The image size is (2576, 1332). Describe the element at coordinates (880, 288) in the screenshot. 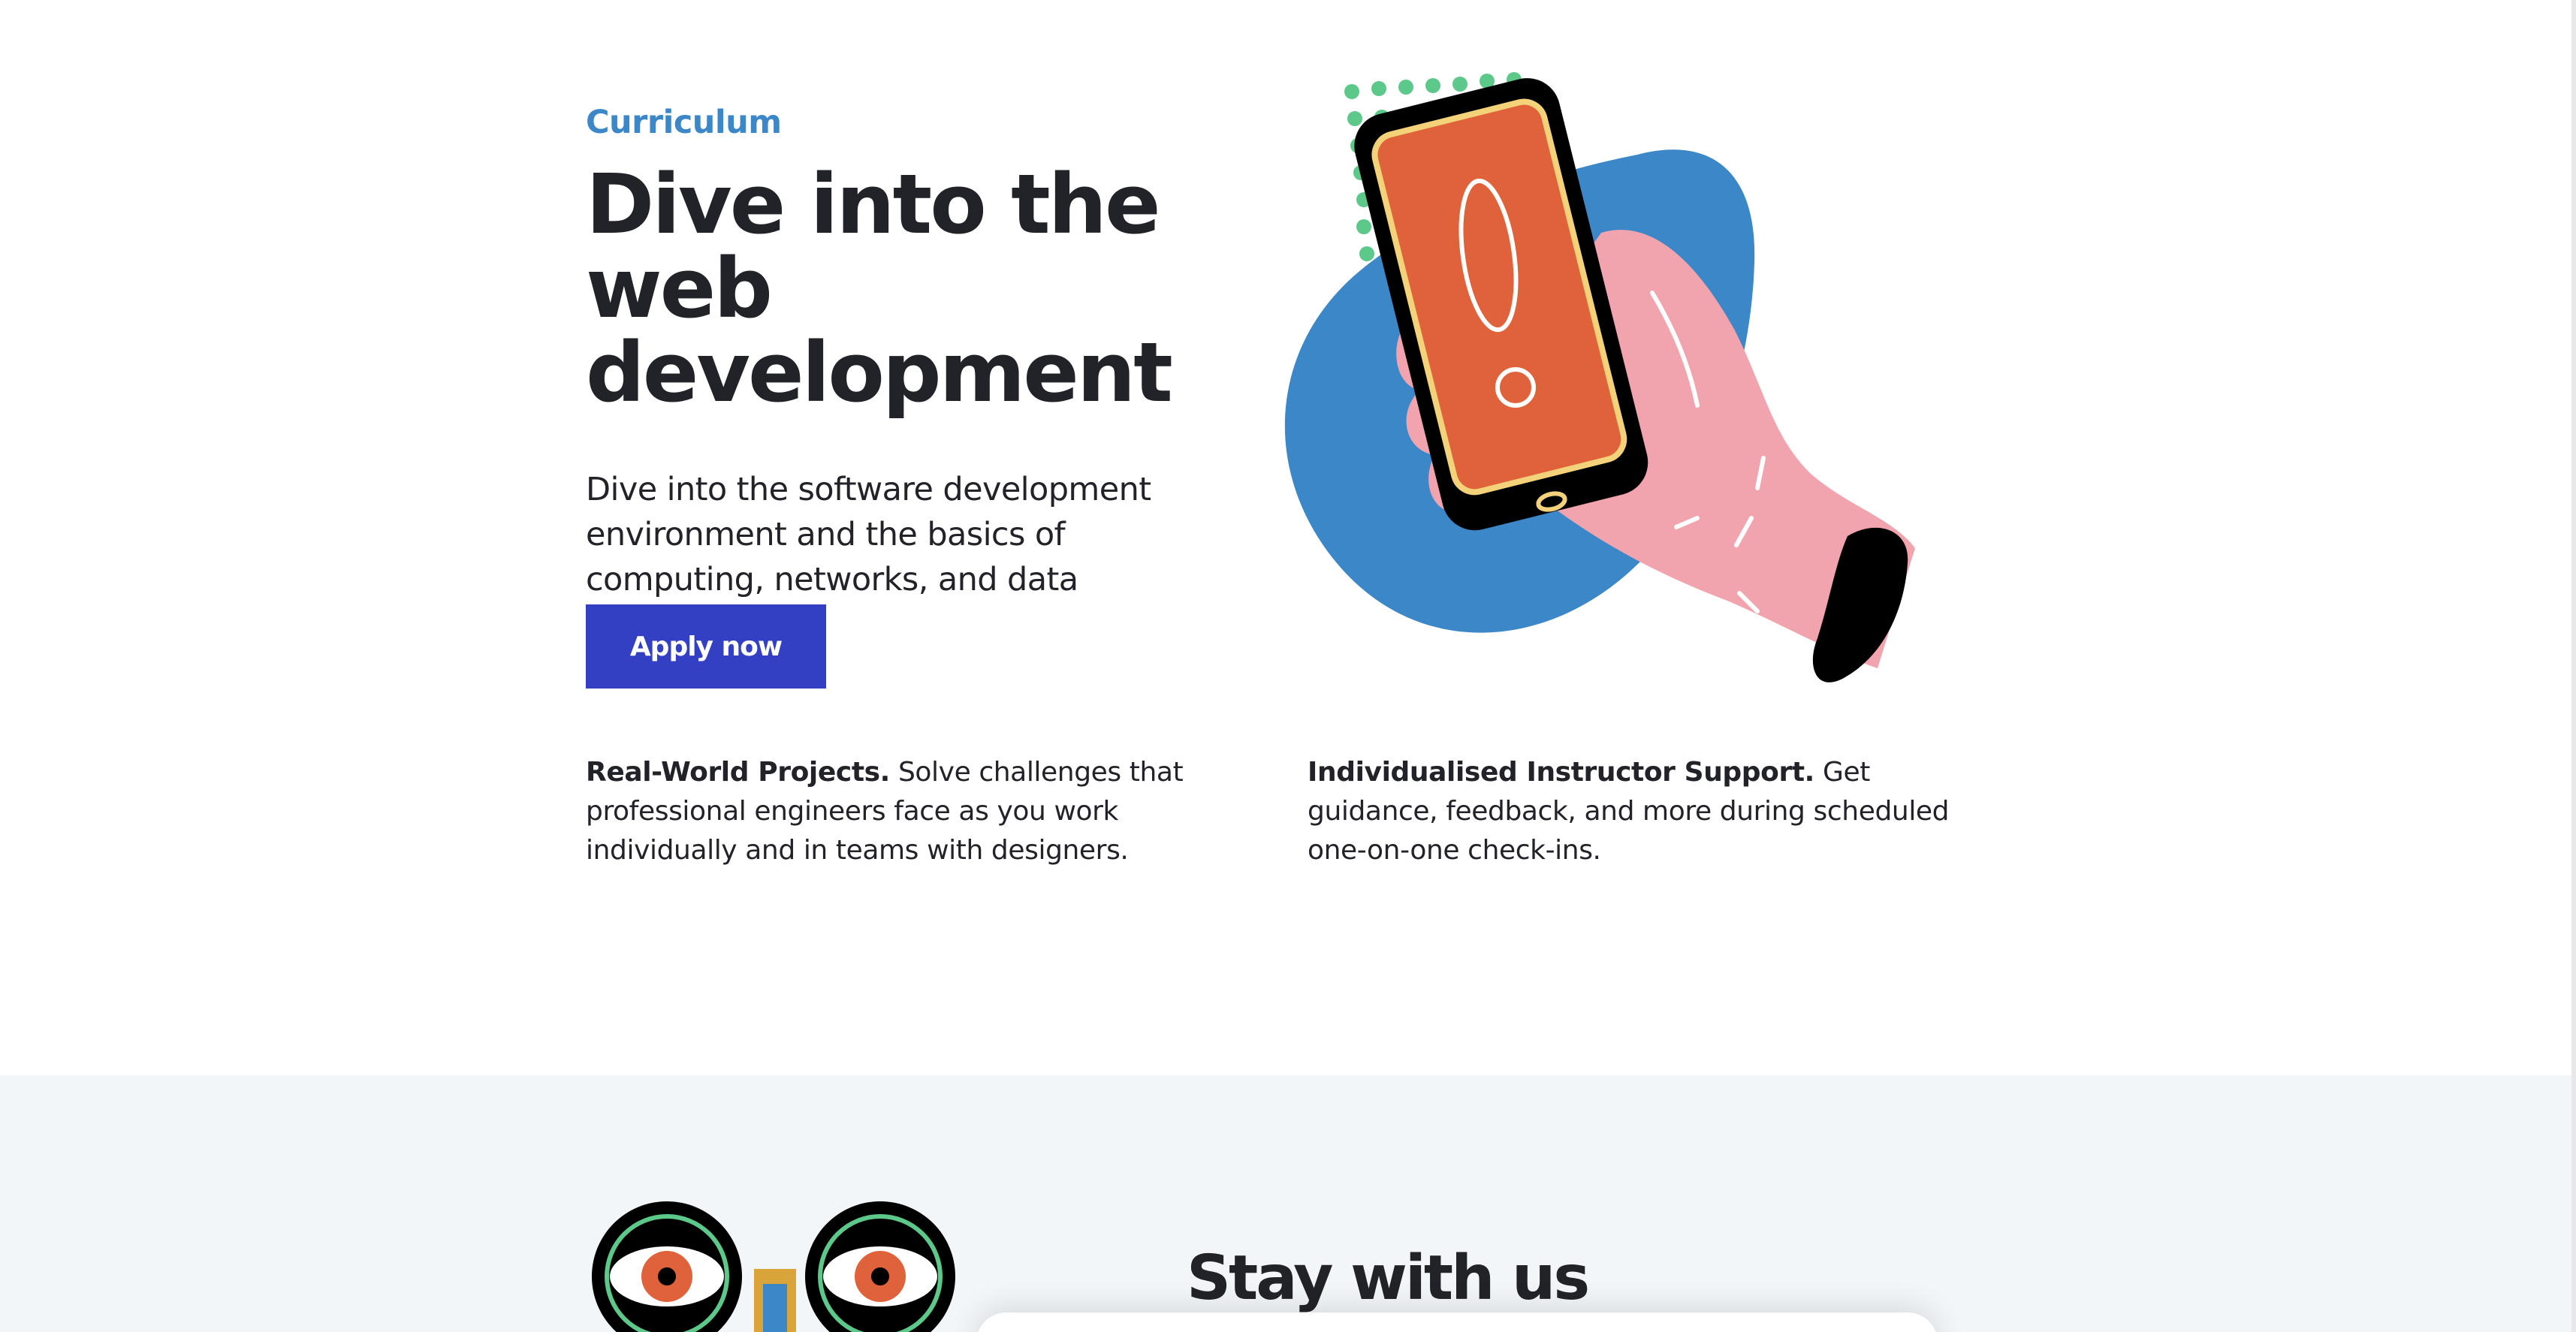

I see `page-title: Dive into the web development` at that location.